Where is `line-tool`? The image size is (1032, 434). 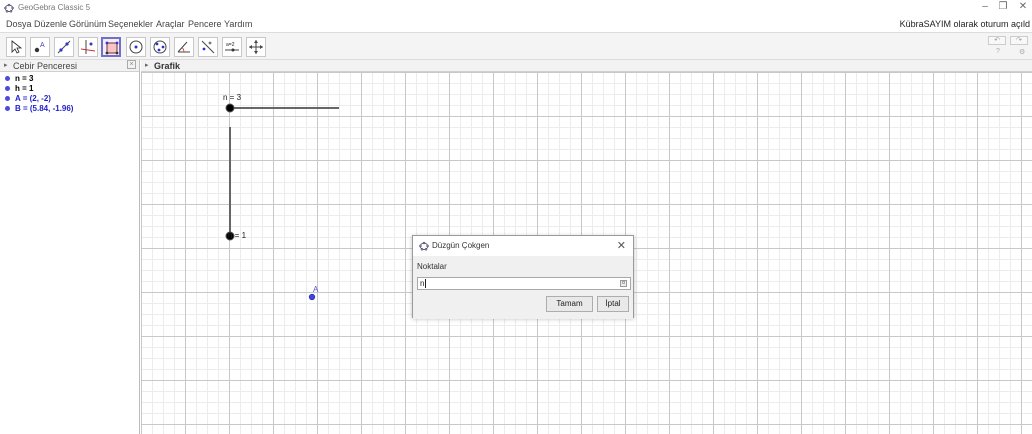
line-tool is located at coordinates (64, 47).